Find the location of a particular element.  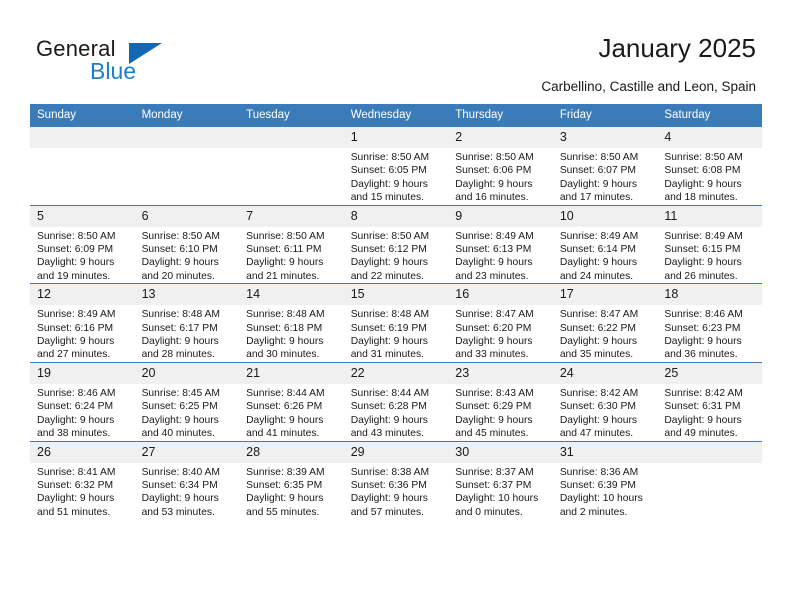

day-number: 23 is located at coordinates (500, 373).